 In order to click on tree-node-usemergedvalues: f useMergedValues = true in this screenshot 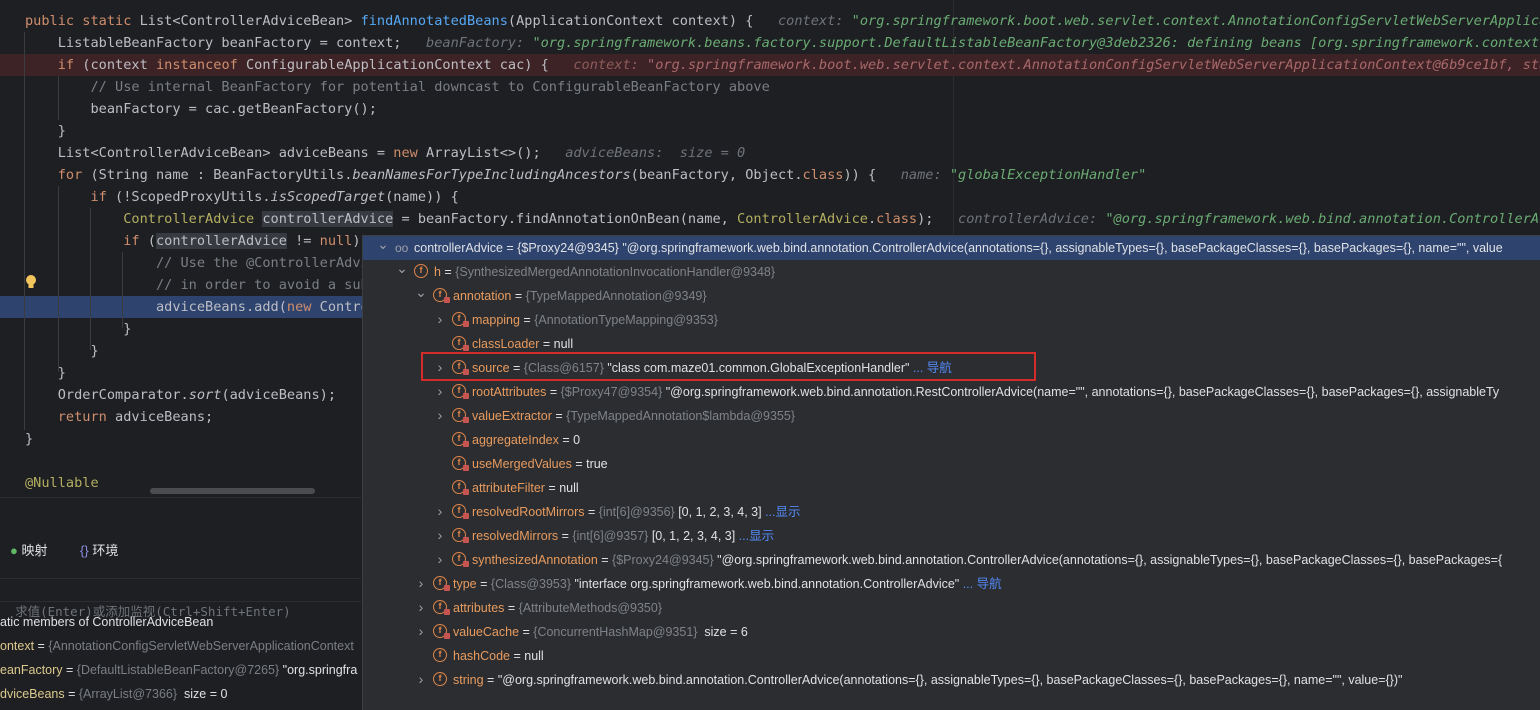, I will do `click(951, 464)`.